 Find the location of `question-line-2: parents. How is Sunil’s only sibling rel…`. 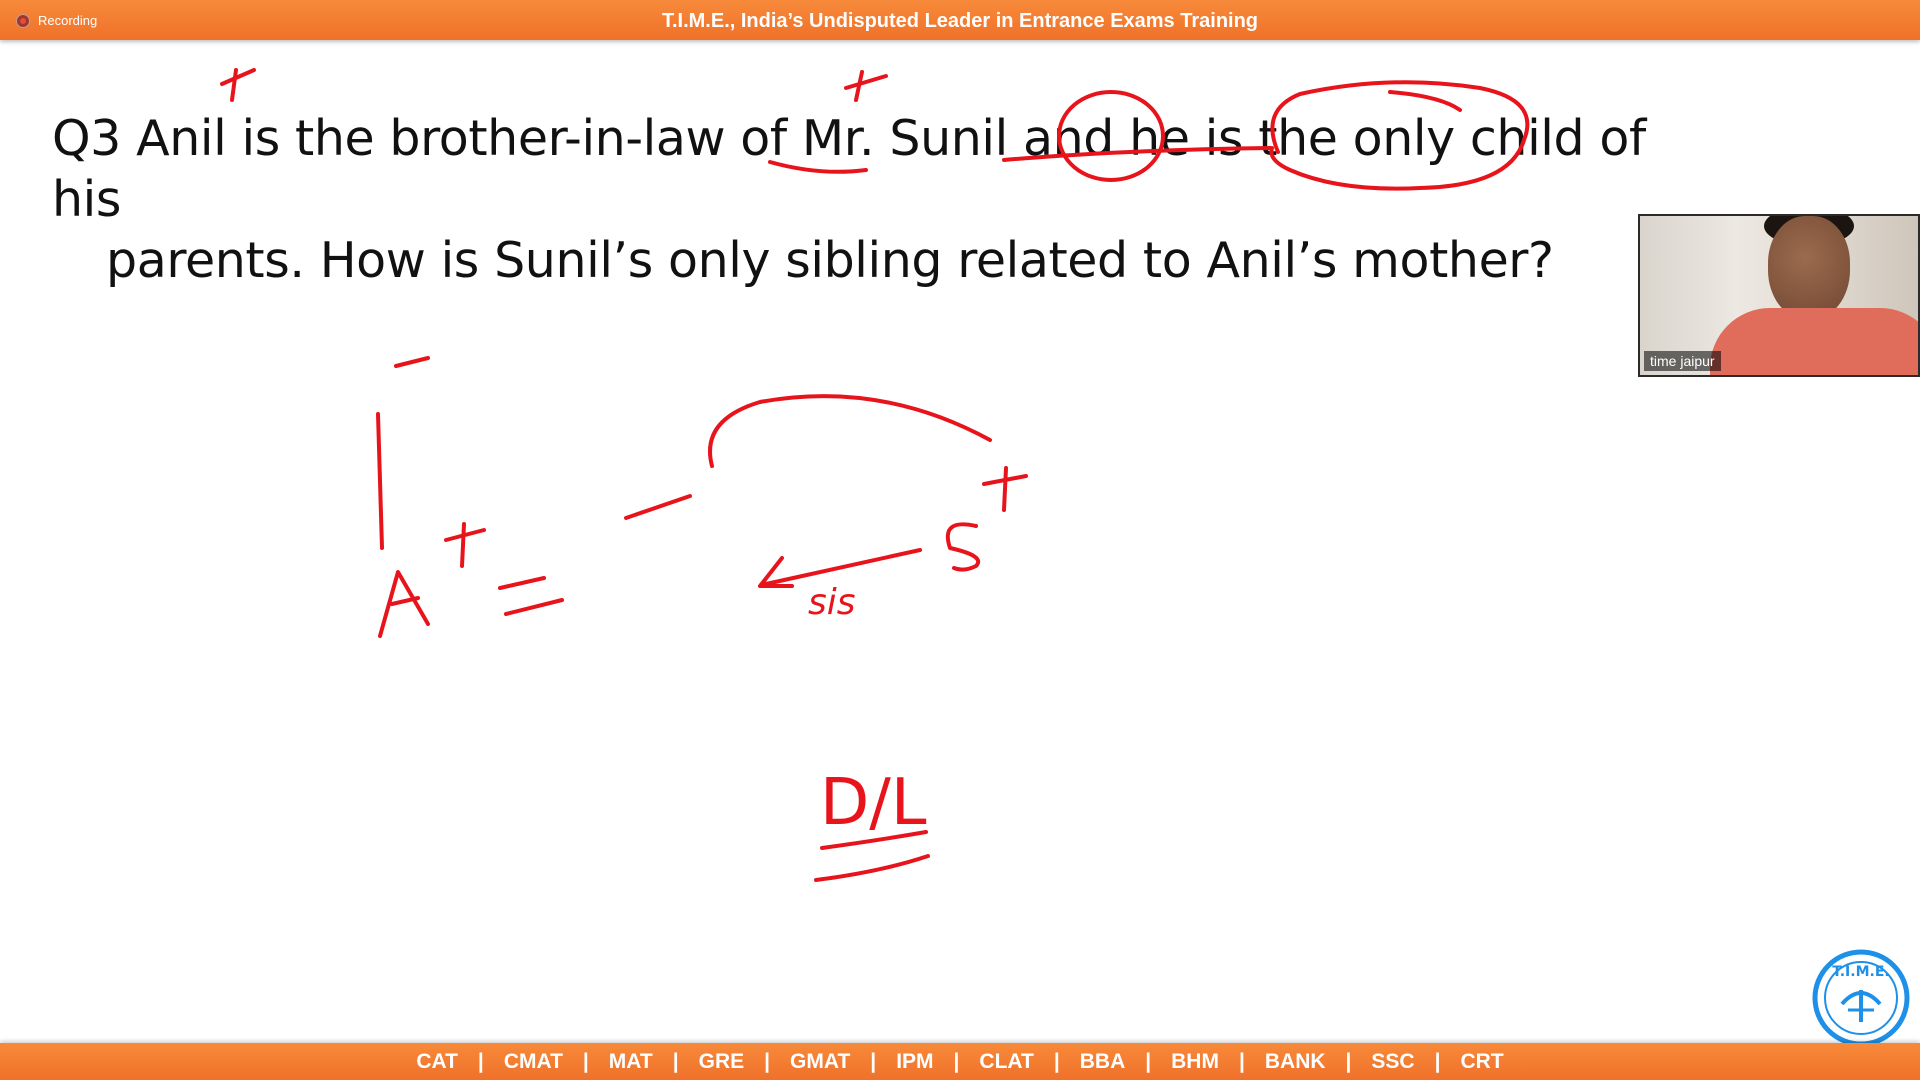

question-line-2: parents. How is Sunil’s only sibling rel… is located at coordinates (830, 260).